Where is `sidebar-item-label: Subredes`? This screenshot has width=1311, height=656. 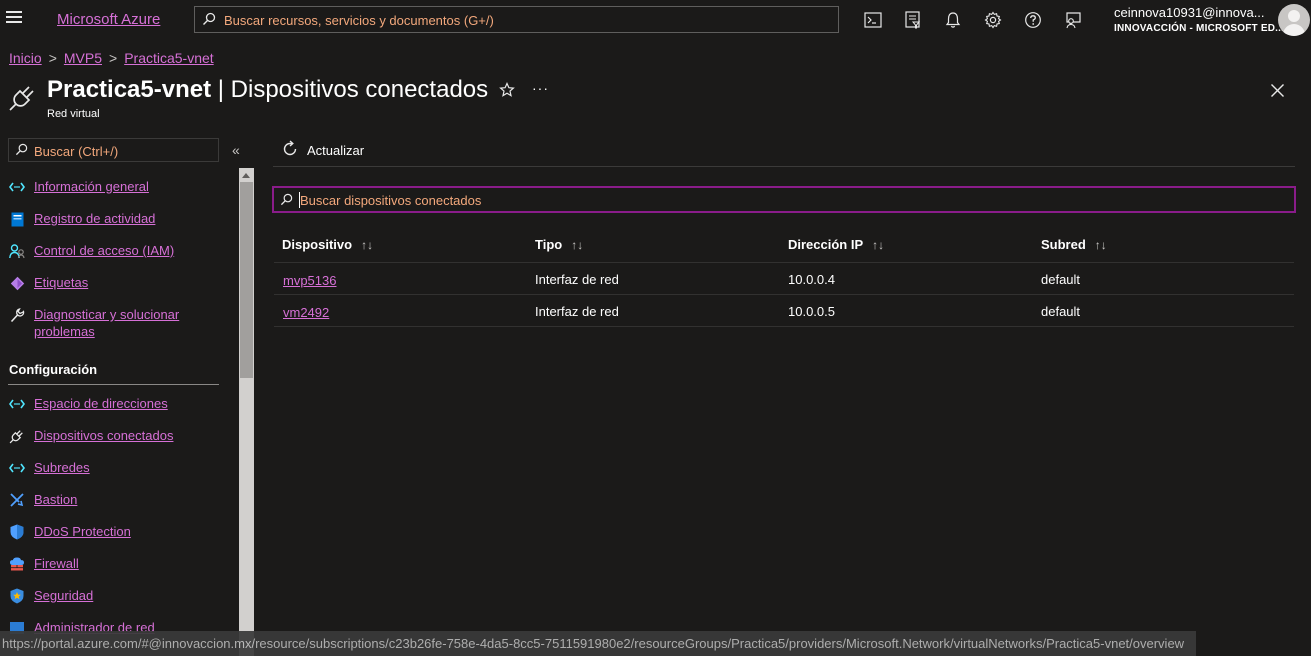 sidebar-item-label: Subredes is located at coordinates (62, 467).